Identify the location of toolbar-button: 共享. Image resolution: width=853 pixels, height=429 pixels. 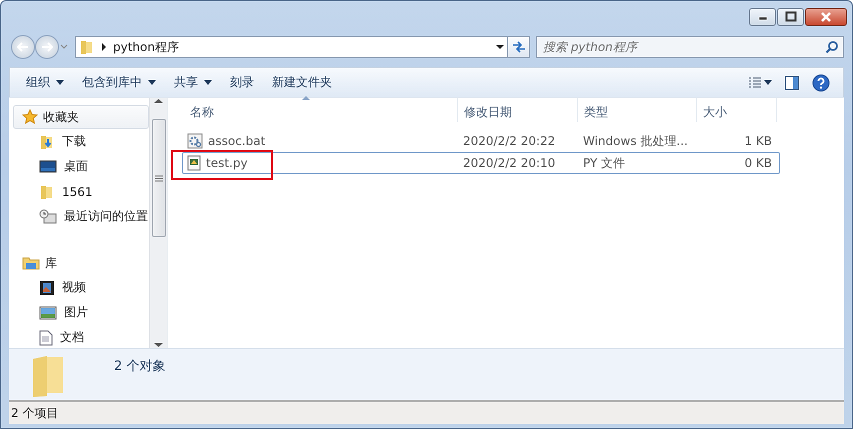
(193, 82).